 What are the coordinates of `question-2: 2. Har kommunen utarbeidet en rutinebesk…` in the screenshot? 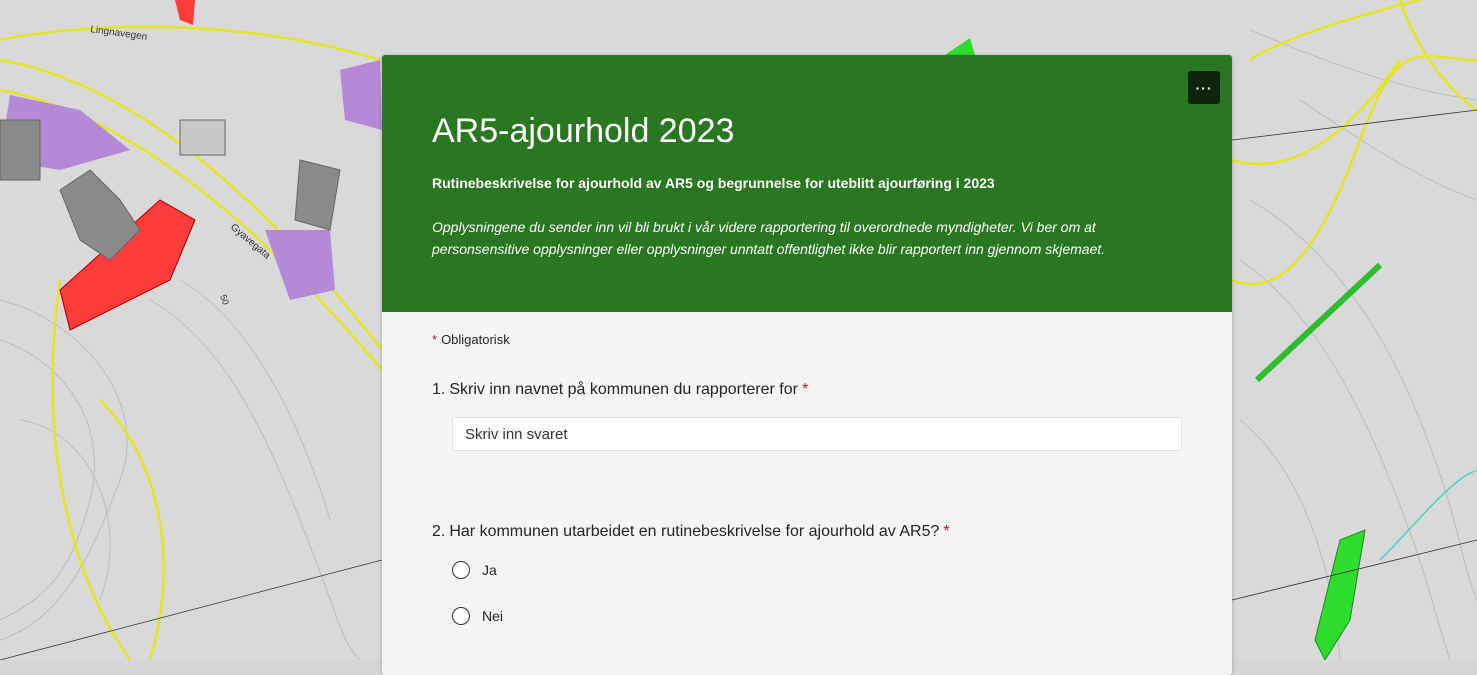 It's located at (807, 532).